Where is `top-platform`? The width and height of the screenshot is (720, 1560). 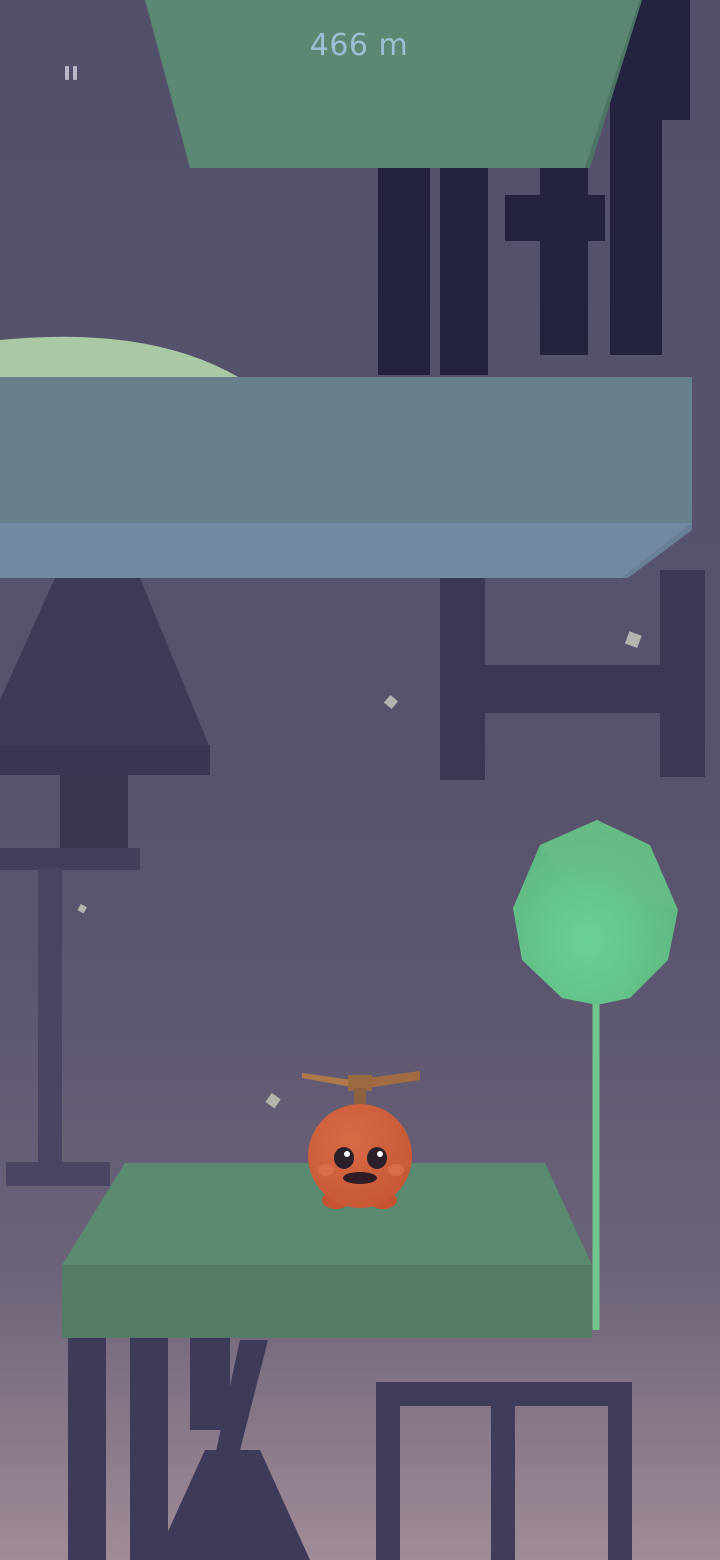 top-platform is located at coordinates (393, 84).